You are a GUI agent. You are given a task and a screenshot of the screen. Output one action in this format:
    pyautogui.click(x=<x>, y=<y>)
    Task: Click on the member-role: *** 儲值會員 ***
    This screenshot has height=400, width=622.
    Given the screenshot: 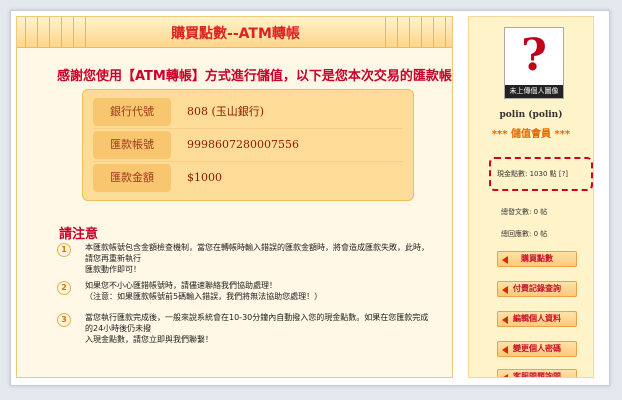 What is the action you would take?
    pyautogui.click(x=531, y=134)
    